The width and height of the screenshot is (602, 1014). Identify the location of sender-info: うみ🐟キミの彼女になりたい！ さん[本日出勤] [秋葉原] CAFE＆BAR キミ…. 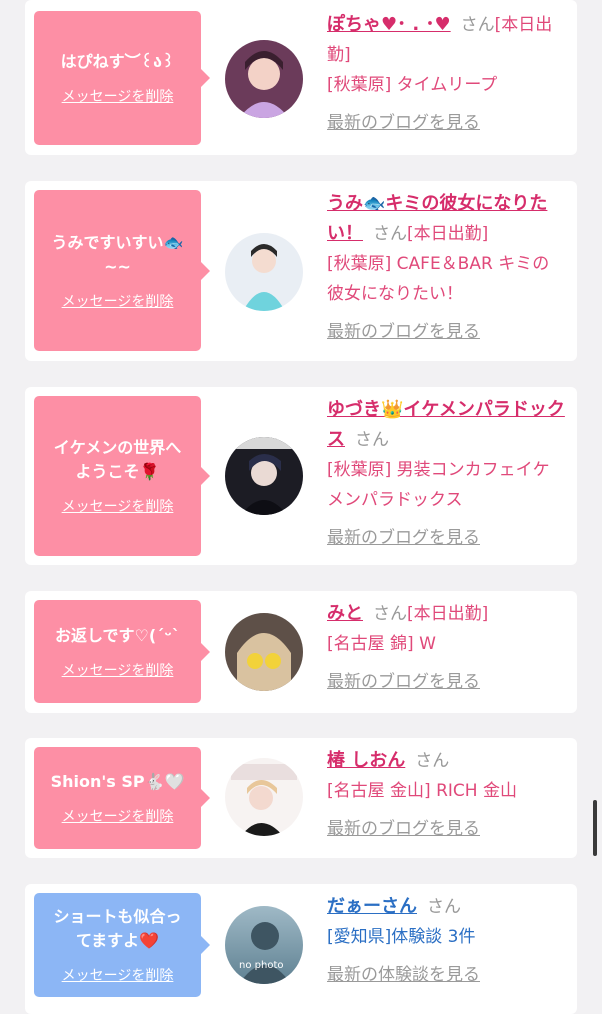
(446, 268).